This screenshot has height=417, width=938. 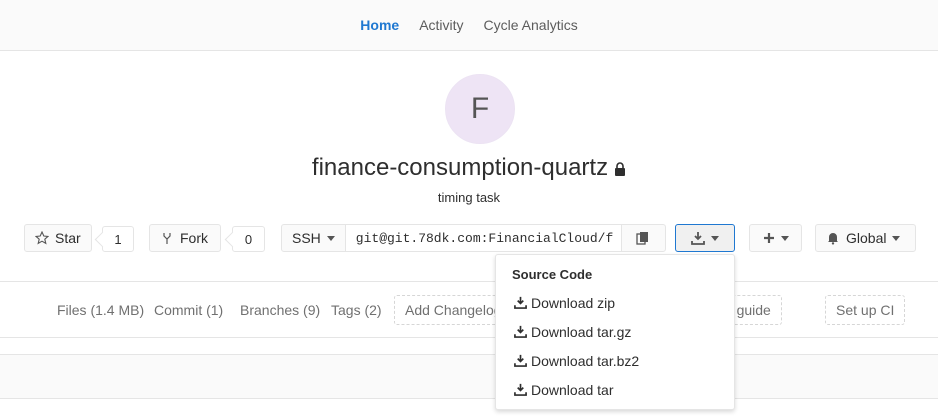 I want to click on notification-label: Global, so click(x=866, y=238).